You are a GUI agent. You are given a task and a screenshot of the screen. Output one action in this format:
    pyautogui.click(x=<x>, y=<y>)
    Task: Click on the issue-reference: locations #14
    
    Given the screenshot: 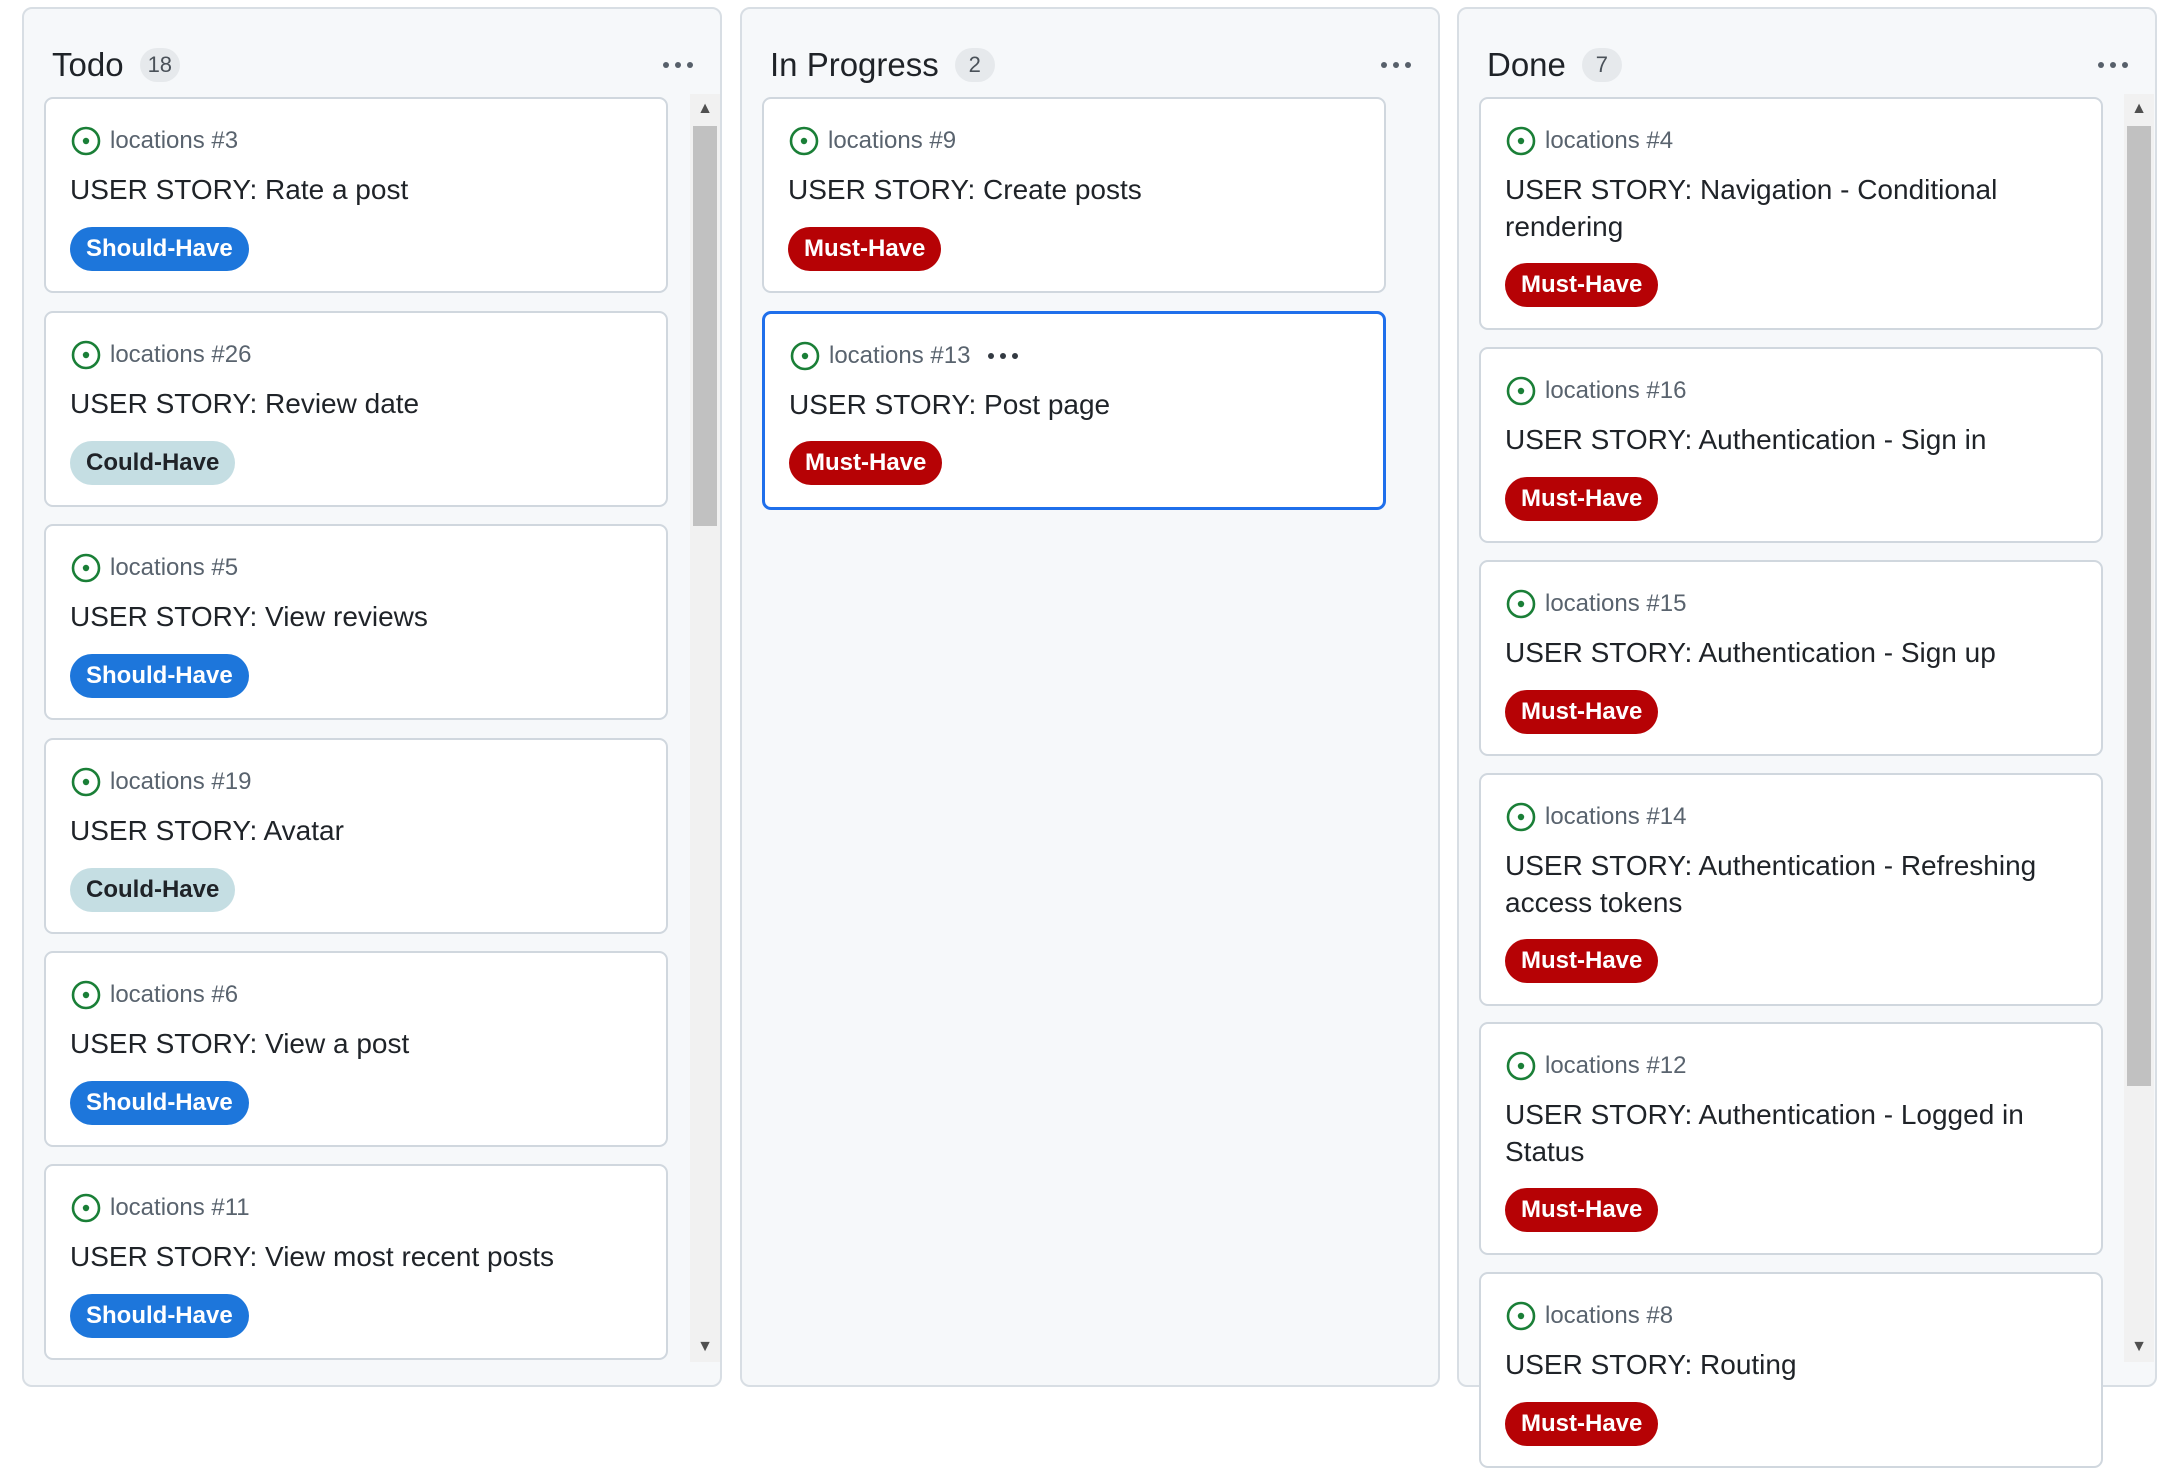 What is the action you would take?
    pyautogui.click(x=1615, y=817)
    